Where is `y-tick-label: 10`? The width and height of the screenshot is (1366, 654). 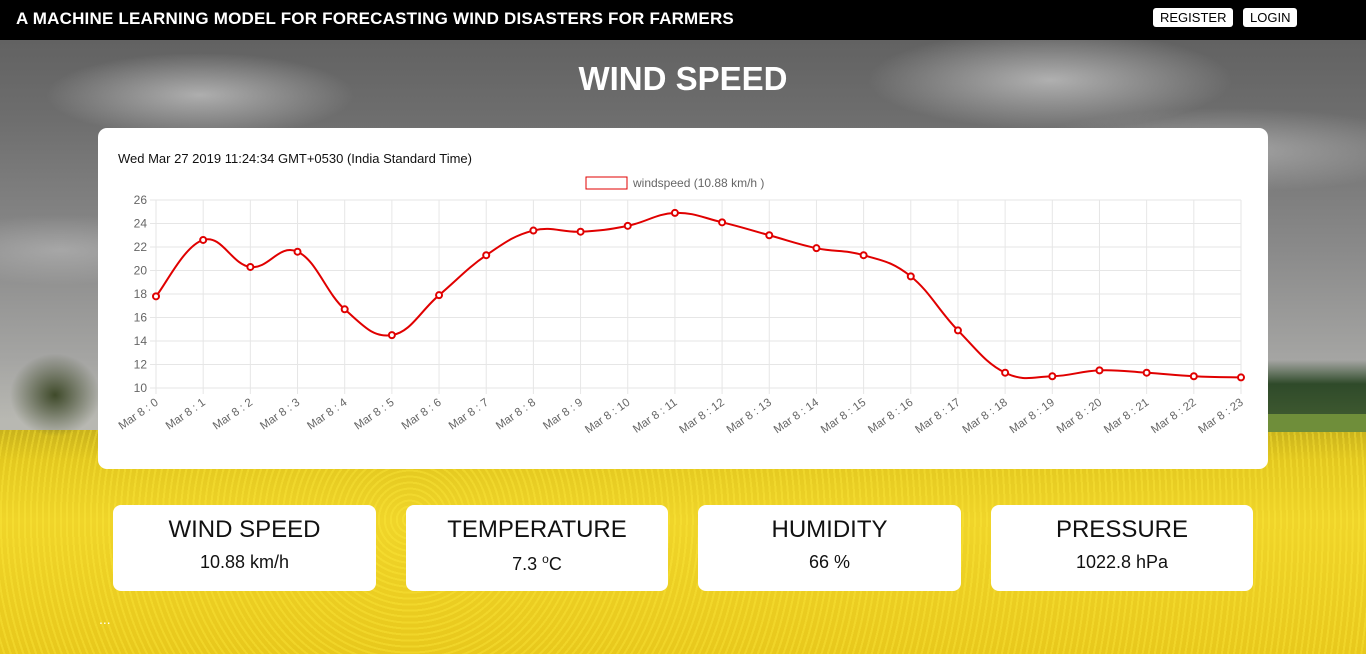
y-tick-label: 10 is located at coordinates (141, 388).